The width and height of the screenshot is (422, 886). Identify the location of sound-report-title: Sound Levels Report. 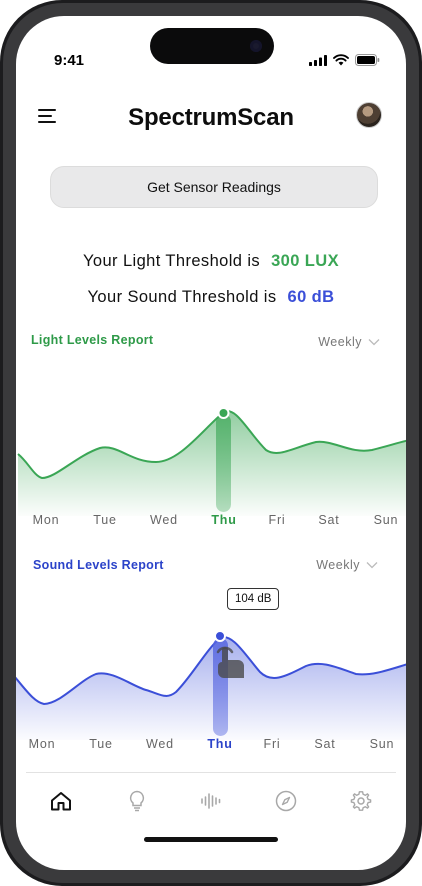
(98, 565).